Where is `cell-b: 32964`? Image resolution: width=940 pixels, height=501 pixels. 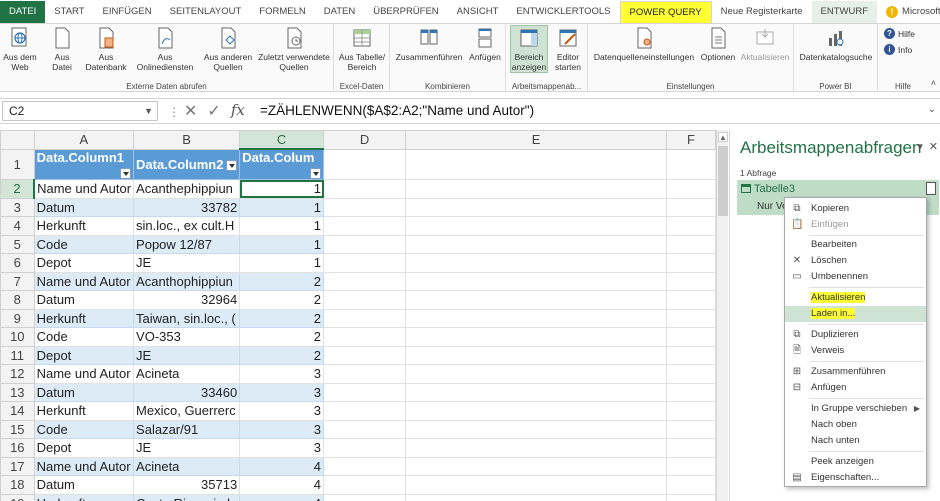
cell-b: 32964 is located at coordinates (187, 300).